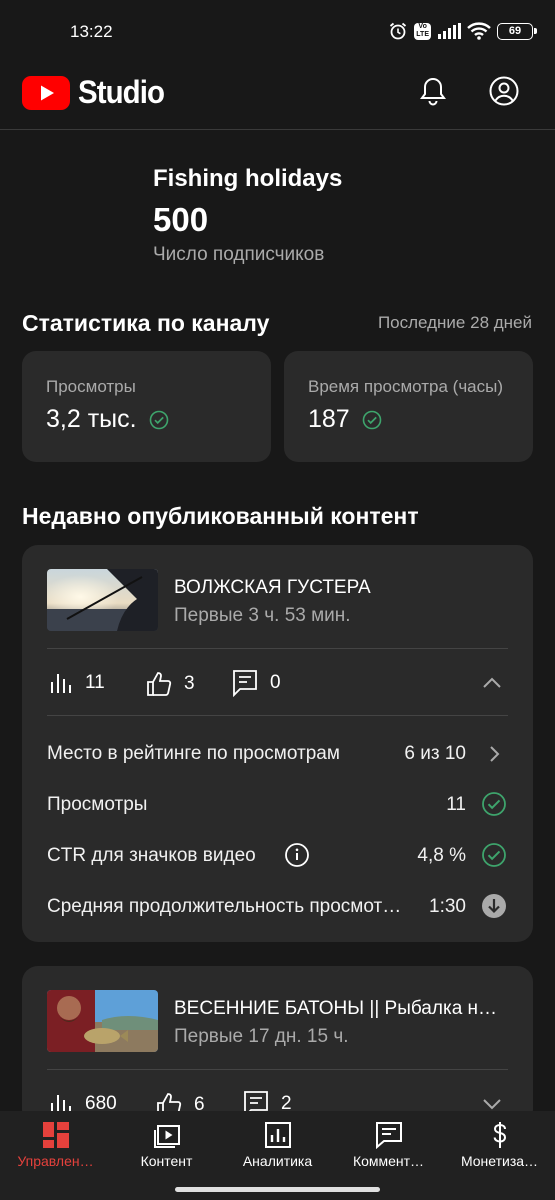  What do you see at coordinates (277, 1189) in the screenshot?
I see `home-indicator` at bounding box center [277, 1189].